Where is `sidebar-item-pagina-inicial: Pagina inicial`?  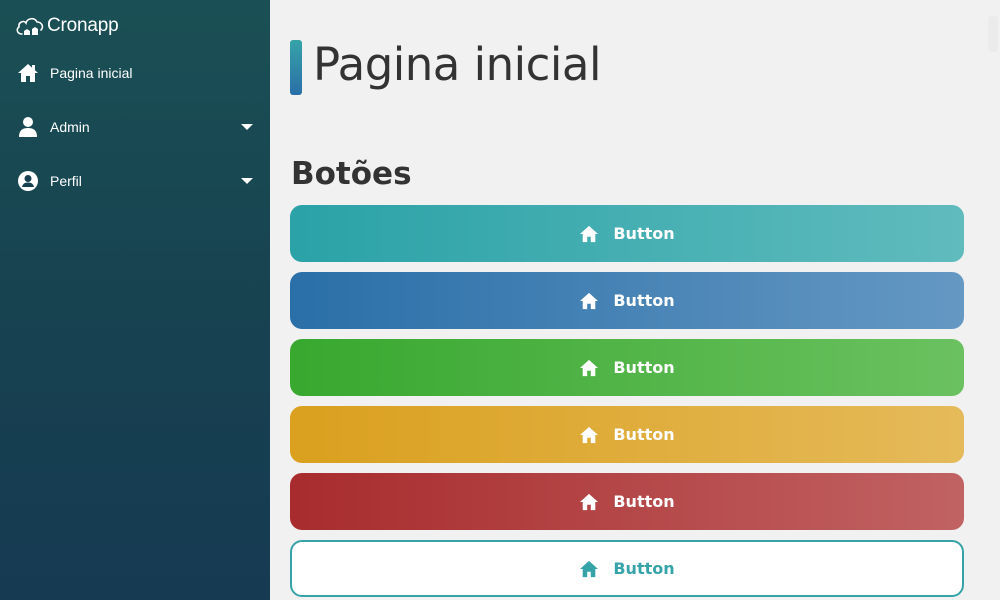
sidebar-item-pagina-inicial: Pagina inicial is located at coordinates (135, 73).